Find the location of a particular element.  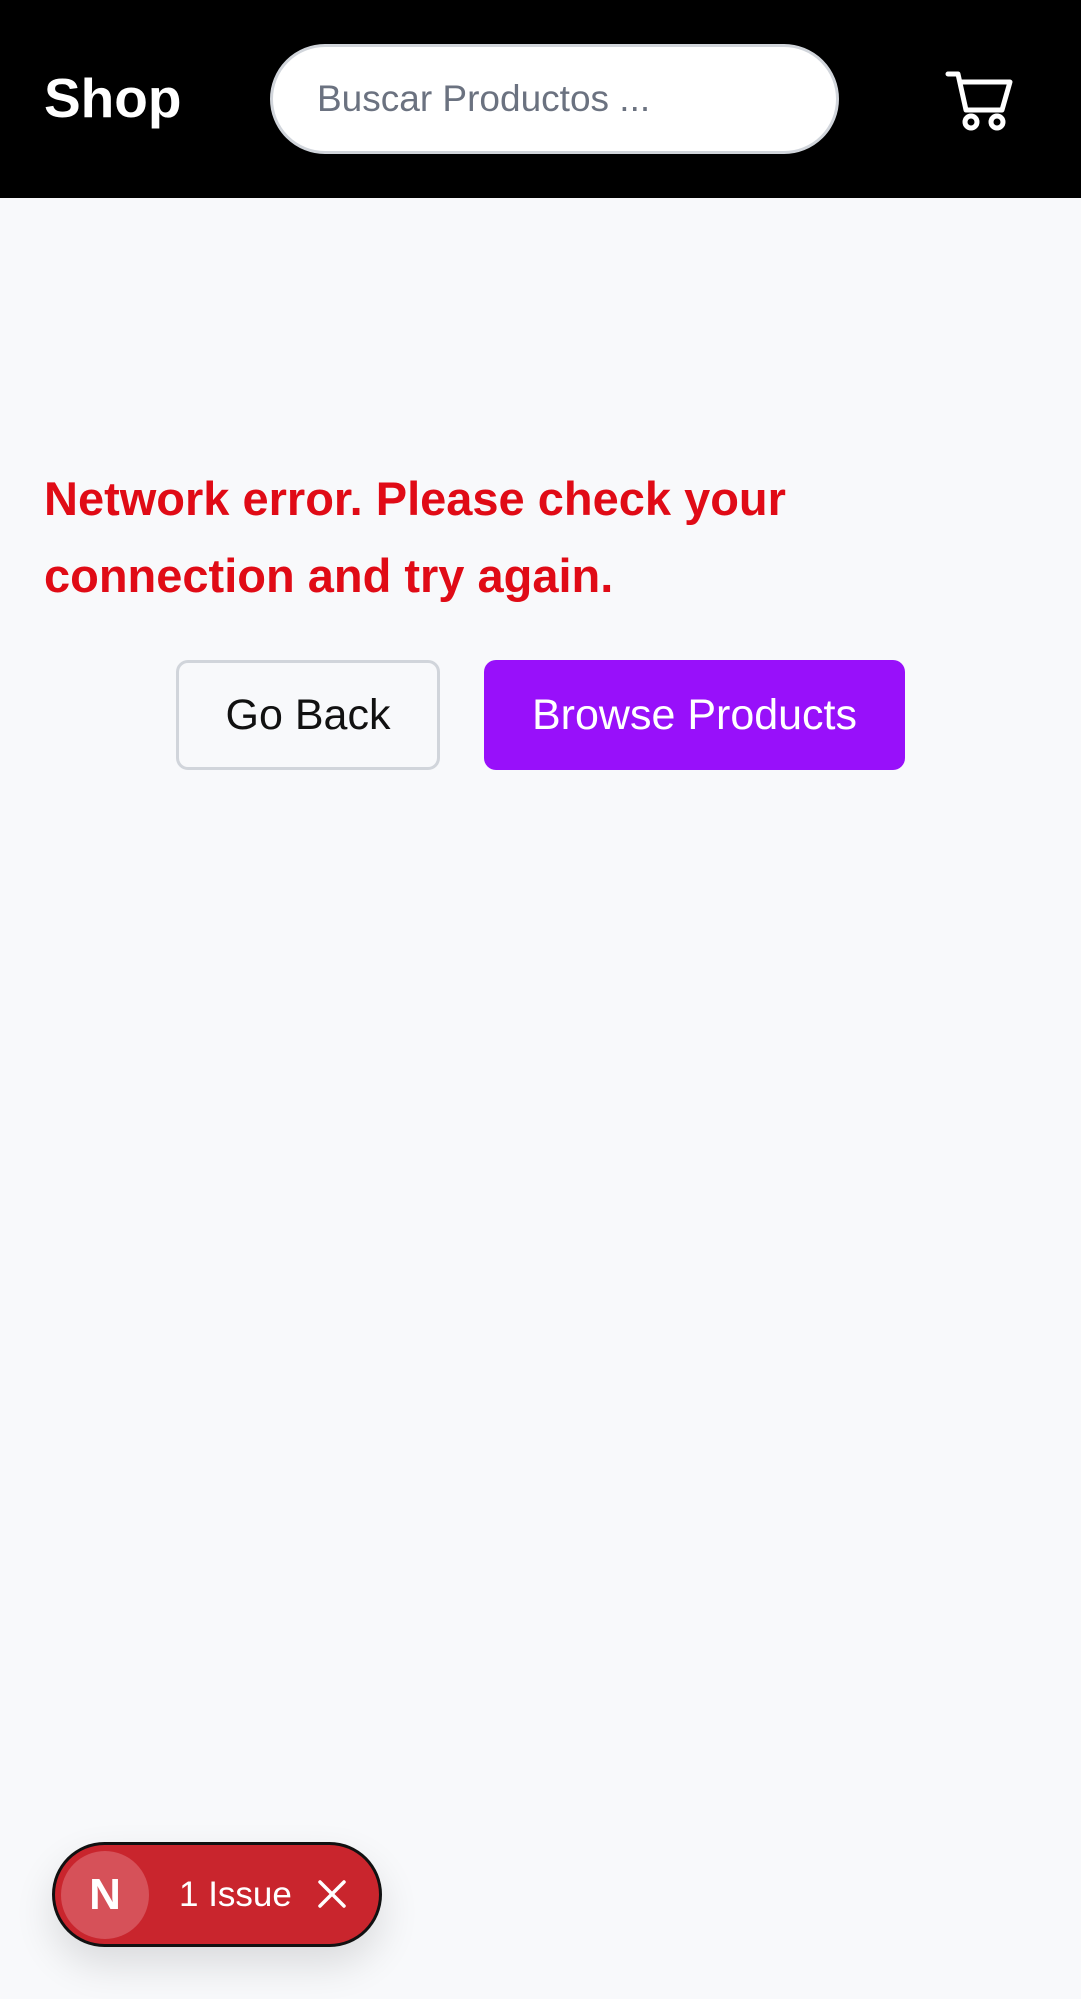

issues-count-label: 1 Issue is located at coordinates (235, 1894).